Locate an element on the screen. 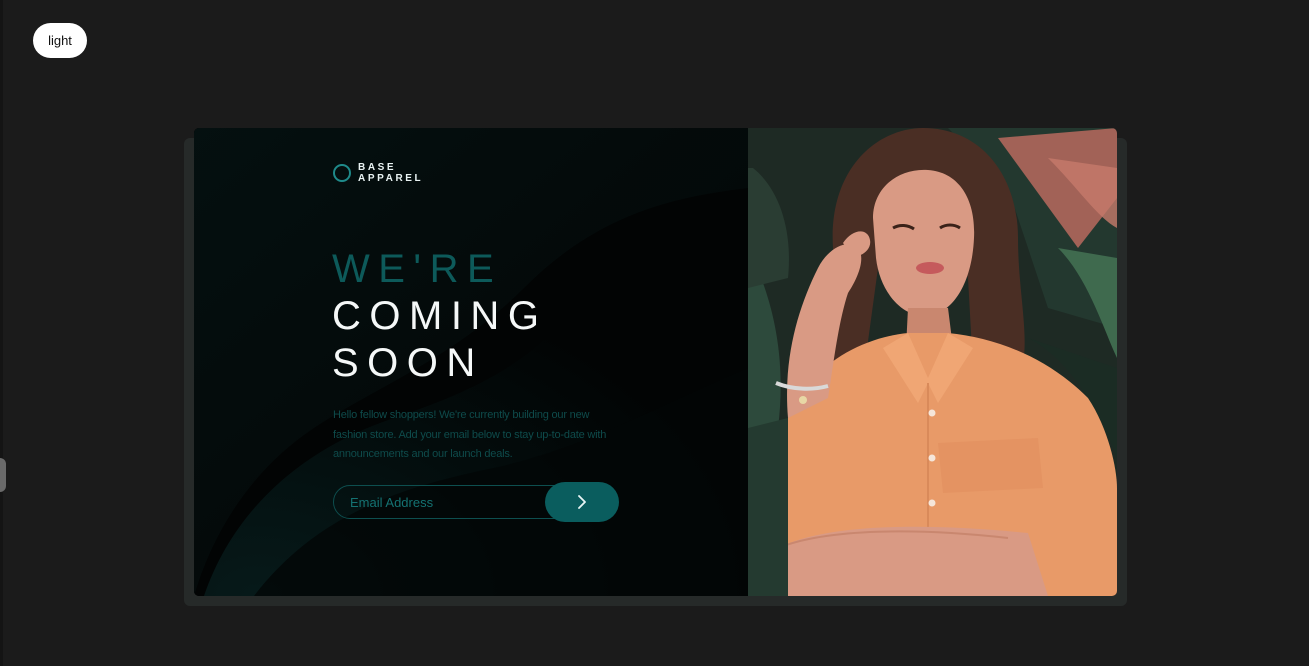  edge-scroll-handle is located at coordinates (3, 475).